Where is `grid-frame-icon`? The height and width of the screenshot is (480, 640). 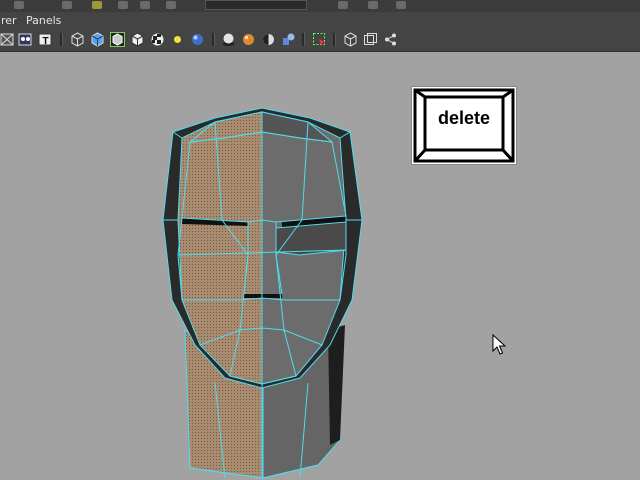 grid-frame-icon is located at coordinates (370, 39).